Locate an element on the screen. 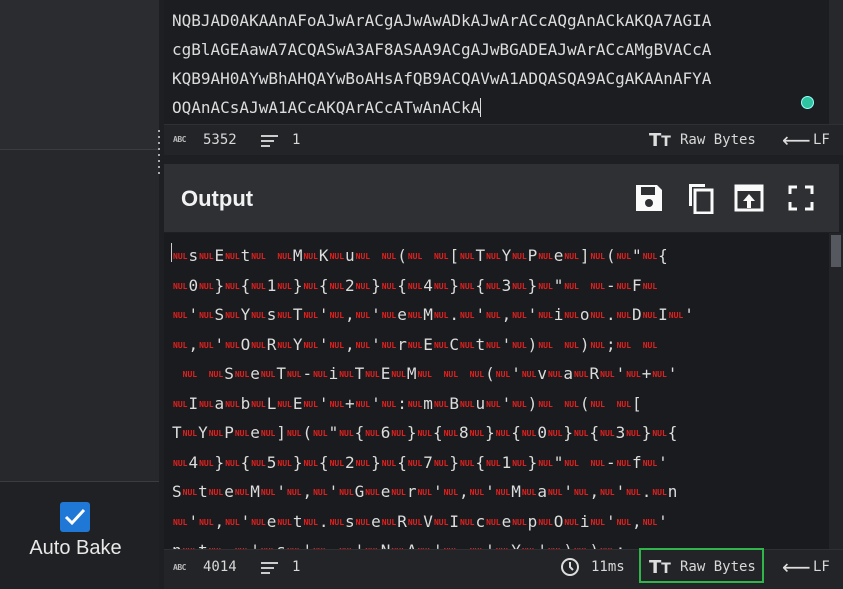 This screenshot has width=843, height=589. auto-bake-label: Auto Bake is located at coordinates (75, 548).